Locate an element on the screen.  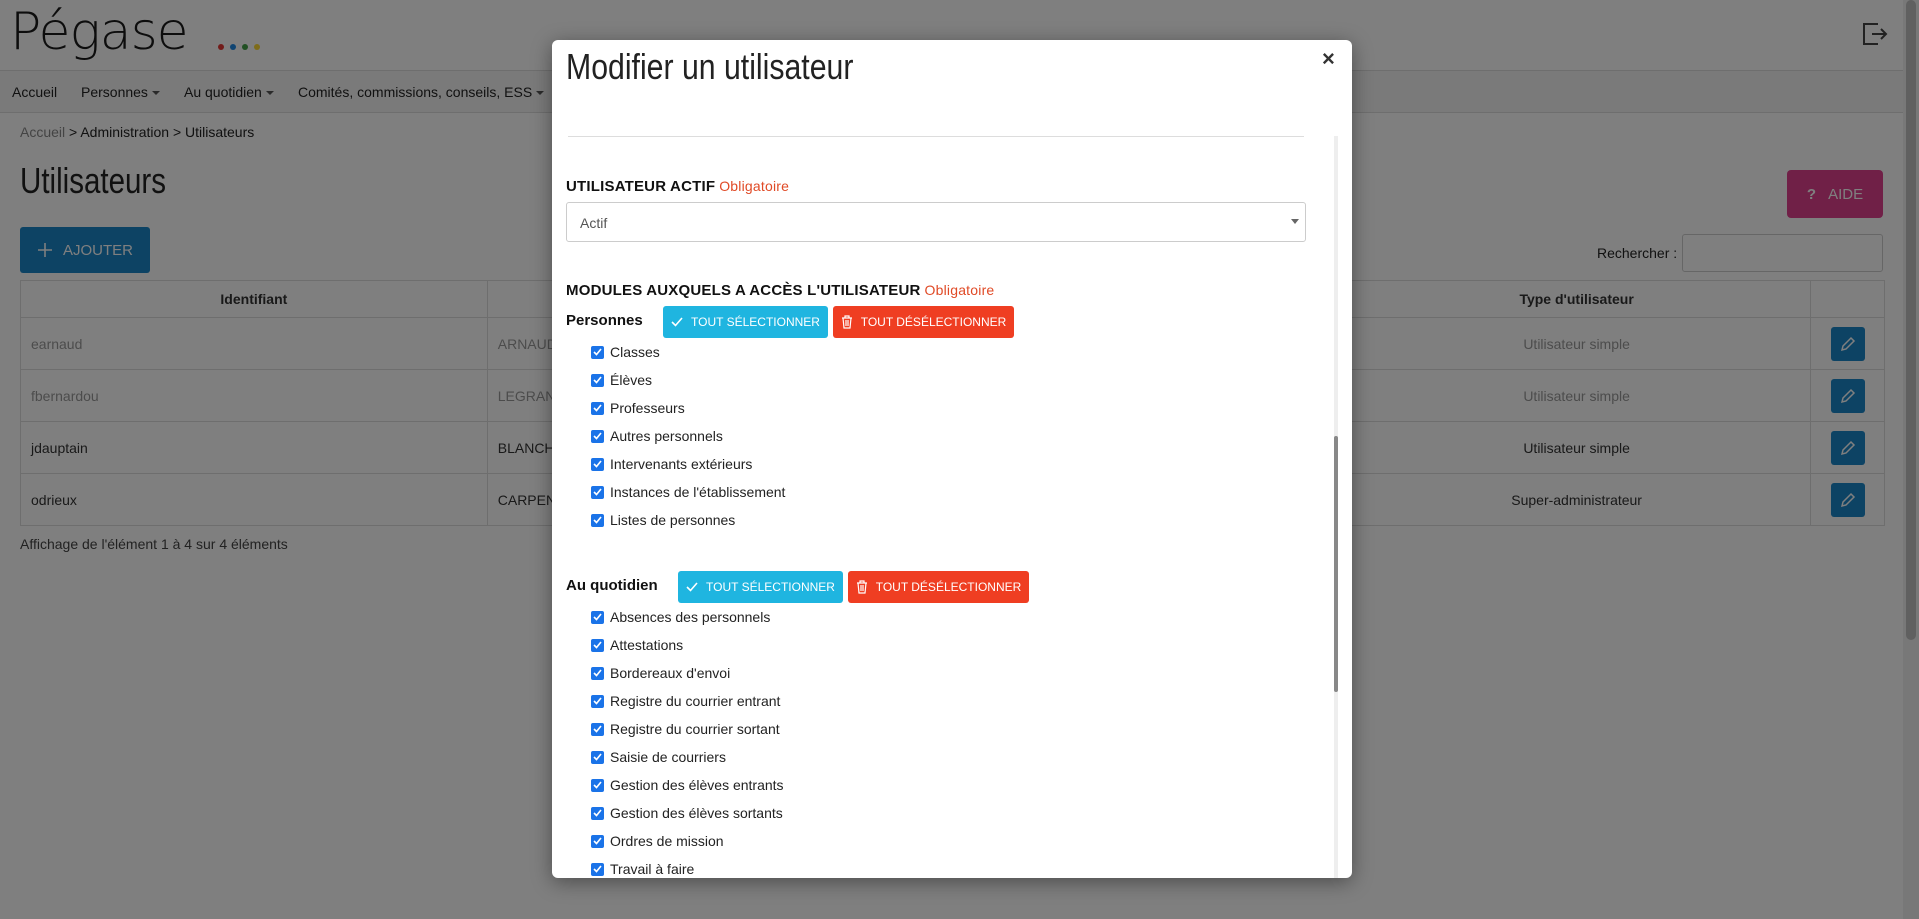
module-label: Instances de l'établissement is located at coordinates (698, 492).